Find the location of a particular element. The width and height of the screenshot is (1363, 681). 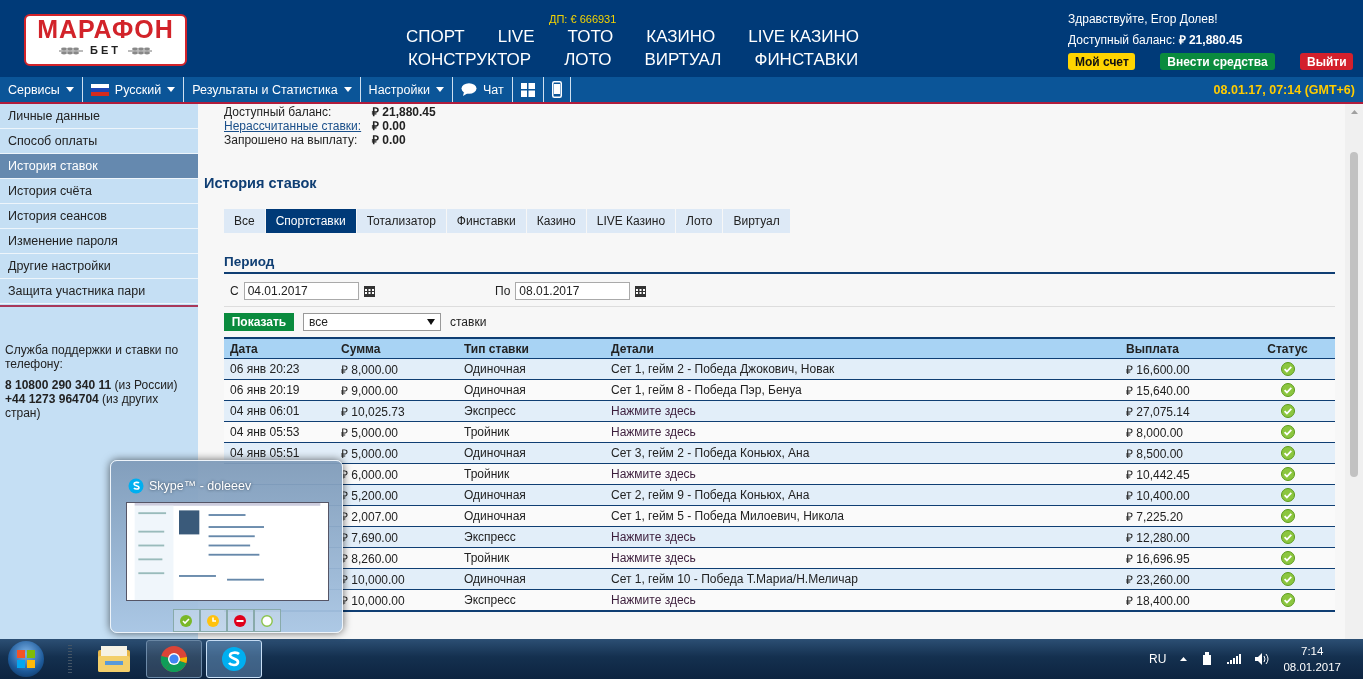

scrollbar-thumb is located at coordinates (1354, 314).